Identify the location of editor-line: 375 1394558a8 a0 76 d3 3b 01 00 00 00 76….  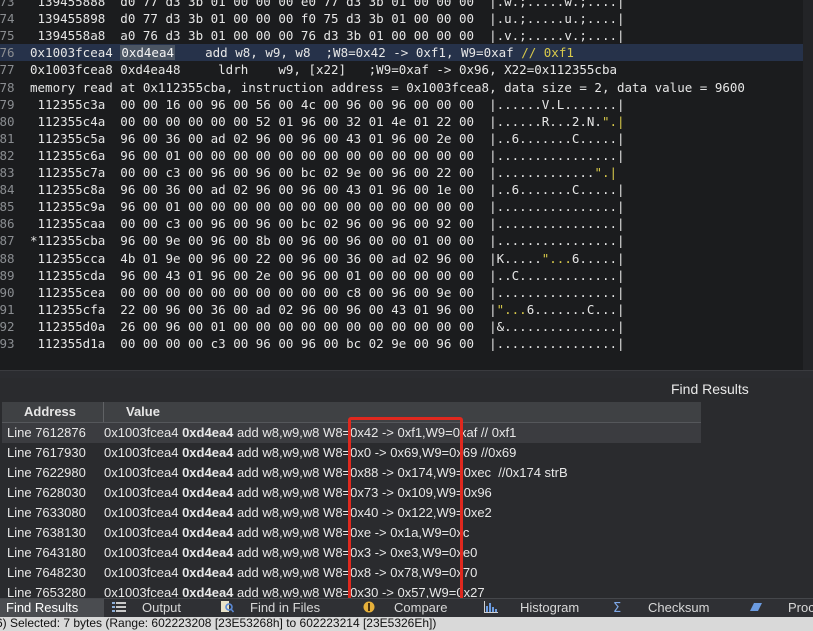
(406, 35).